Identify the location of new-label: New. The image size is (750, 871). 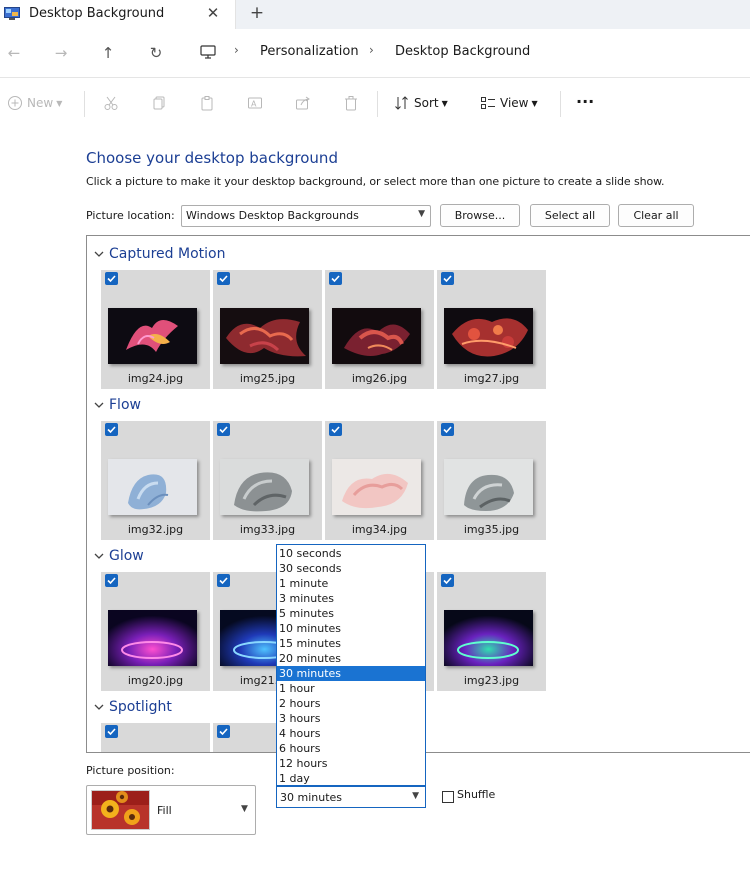
(40, 103).